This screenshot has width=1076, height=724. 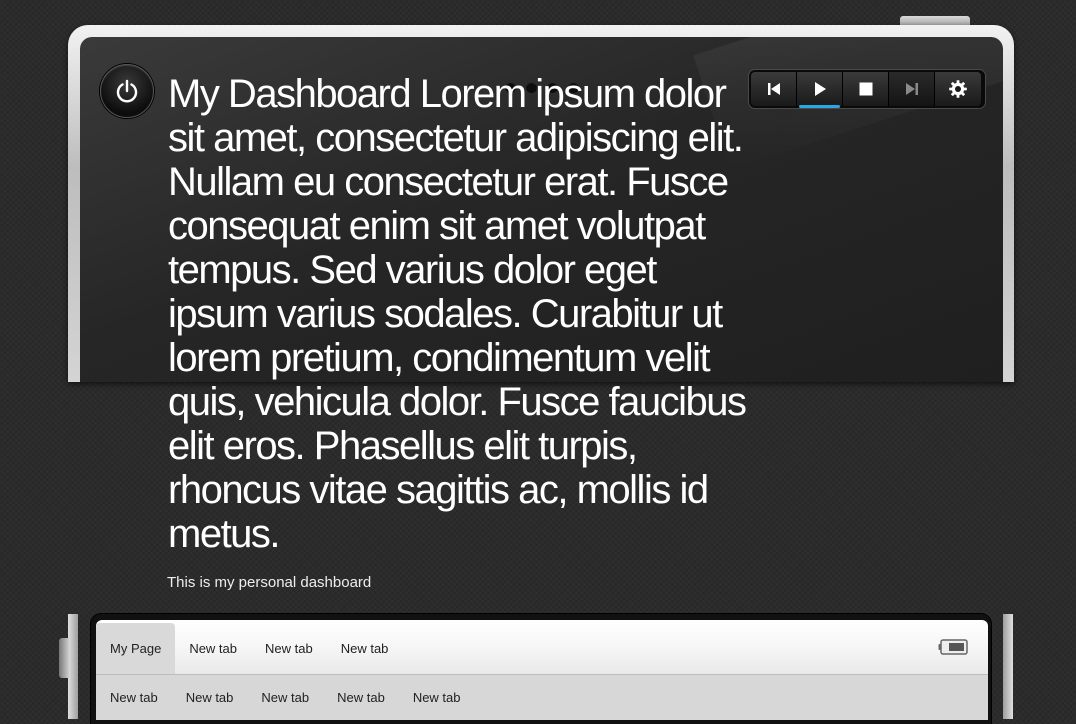 I want to click on media-controls, so click(x=867, y=89).